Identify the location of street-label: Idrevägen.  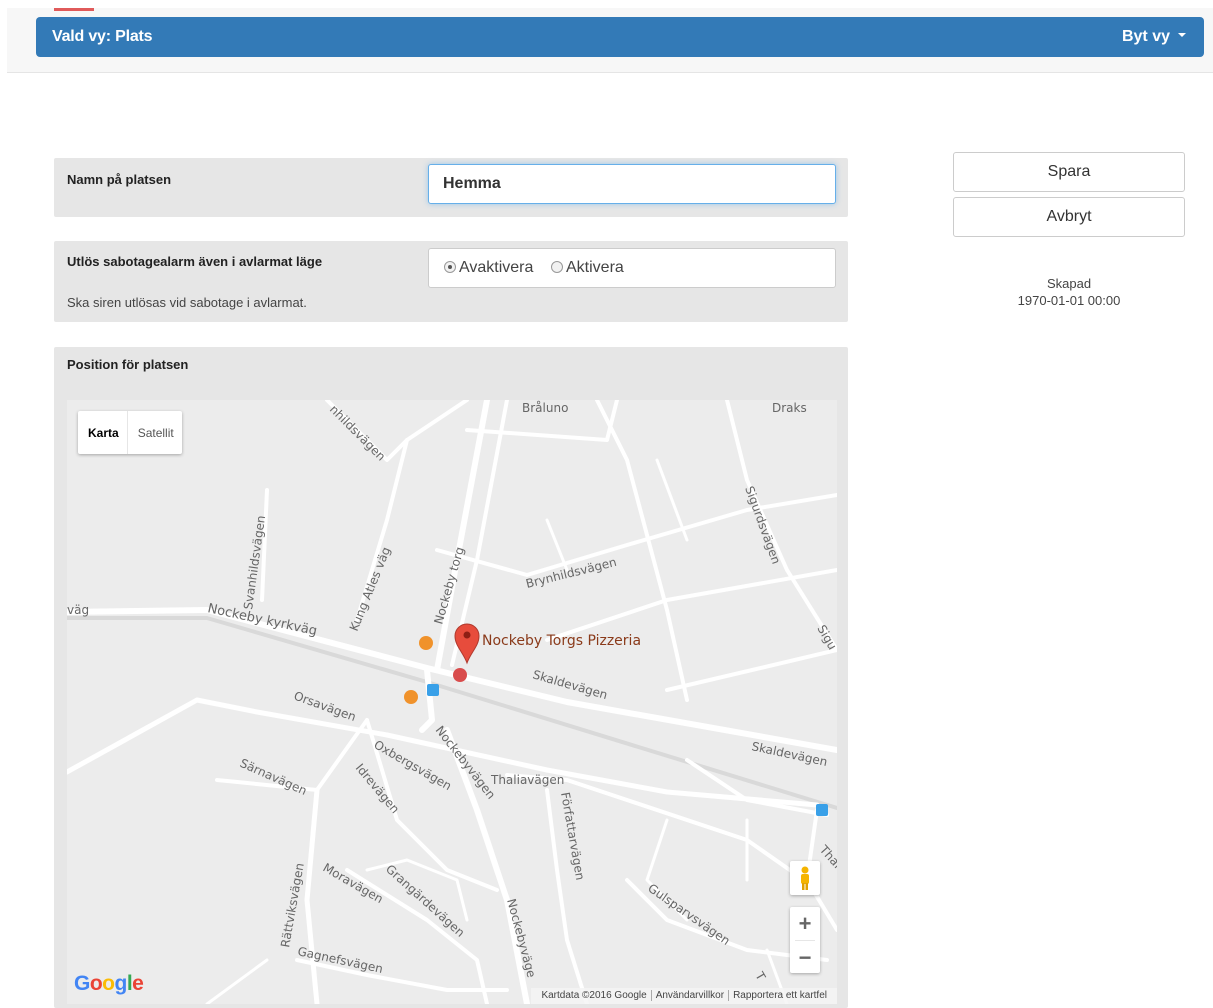
(377, 788).